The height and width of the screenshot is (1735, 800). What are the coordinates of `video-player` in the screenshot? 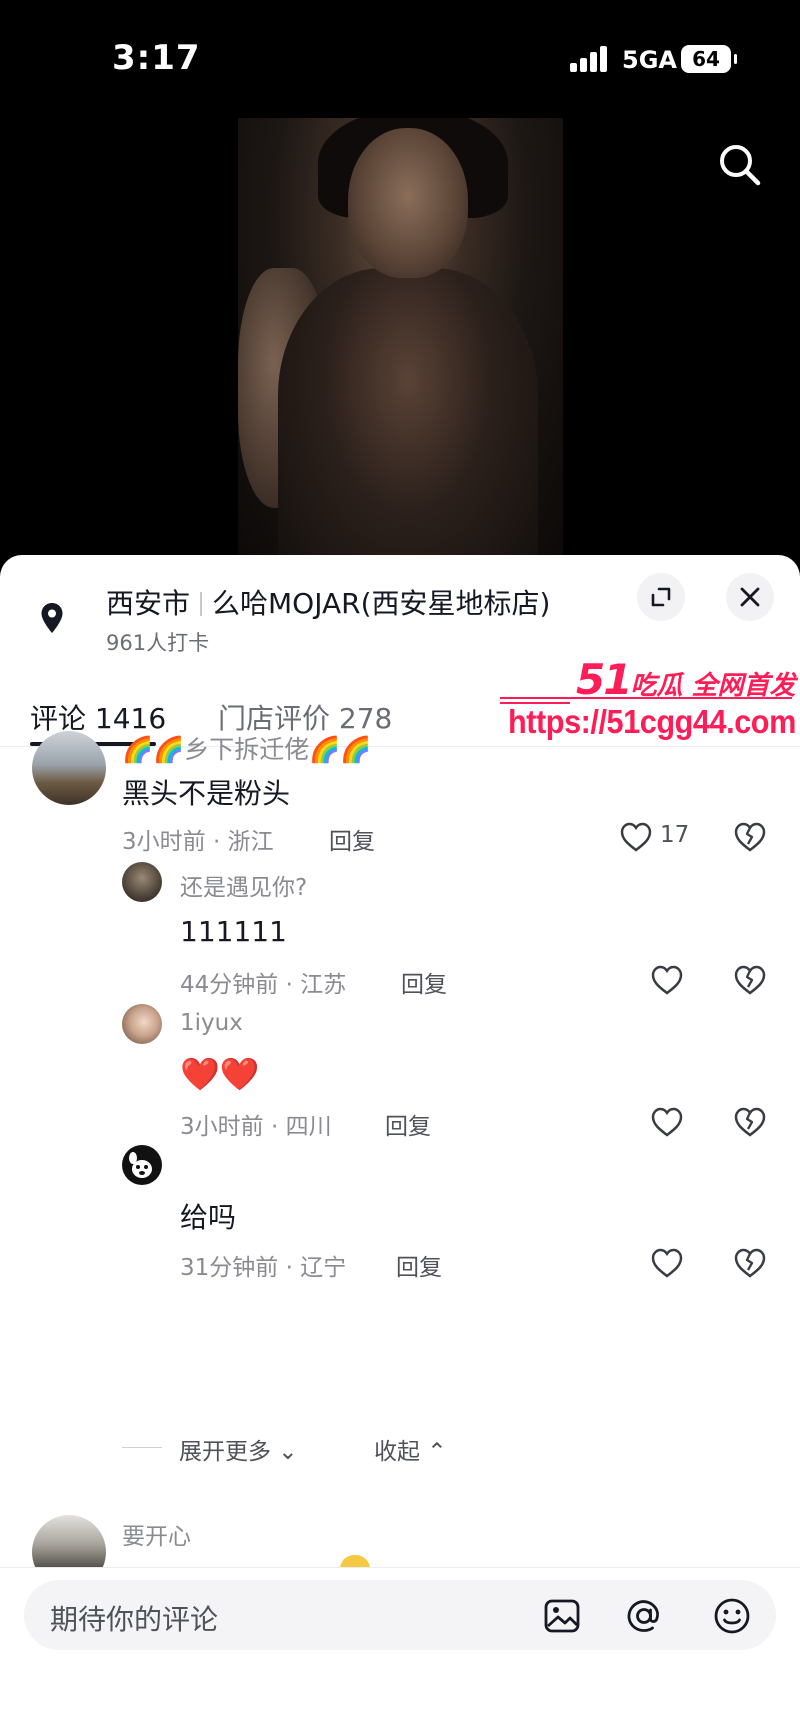 It's located at (400, 338).